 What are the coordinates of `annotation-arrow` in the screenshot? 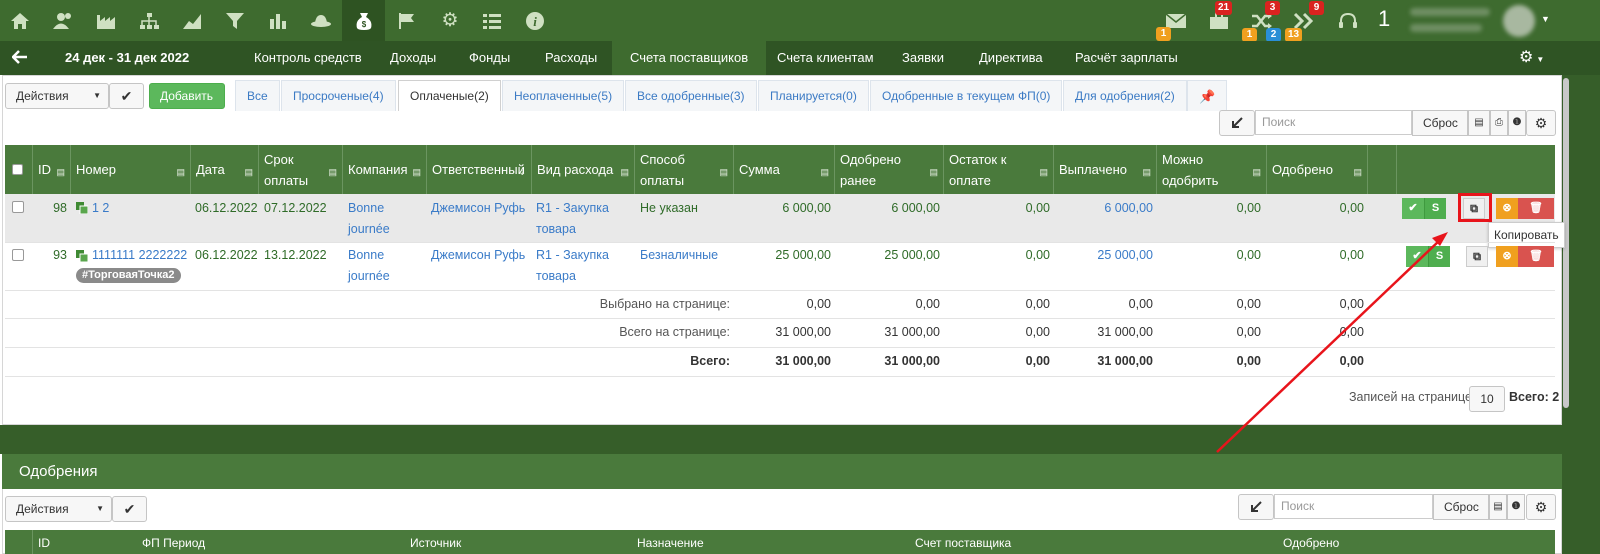 It's located at (1332, 342).